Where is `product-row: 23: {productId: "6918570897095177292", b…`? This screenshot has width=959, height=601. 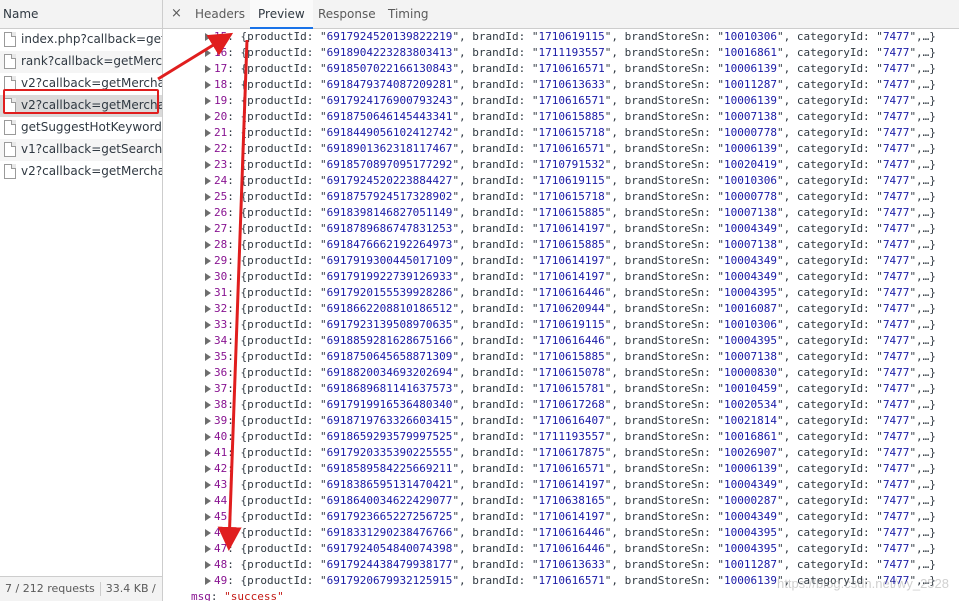 product-row: 23: {productId: "6918570897095177292", b… is located at coordinates (561, 165).